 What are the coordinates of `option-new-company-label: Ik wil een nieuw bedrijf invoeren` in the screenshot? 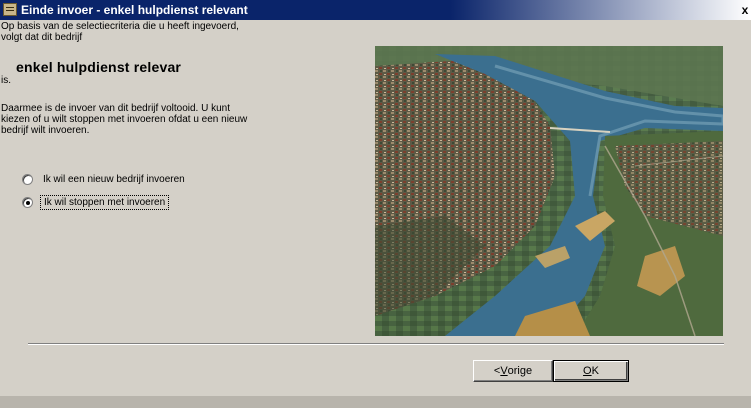 It's located at (114, 179).